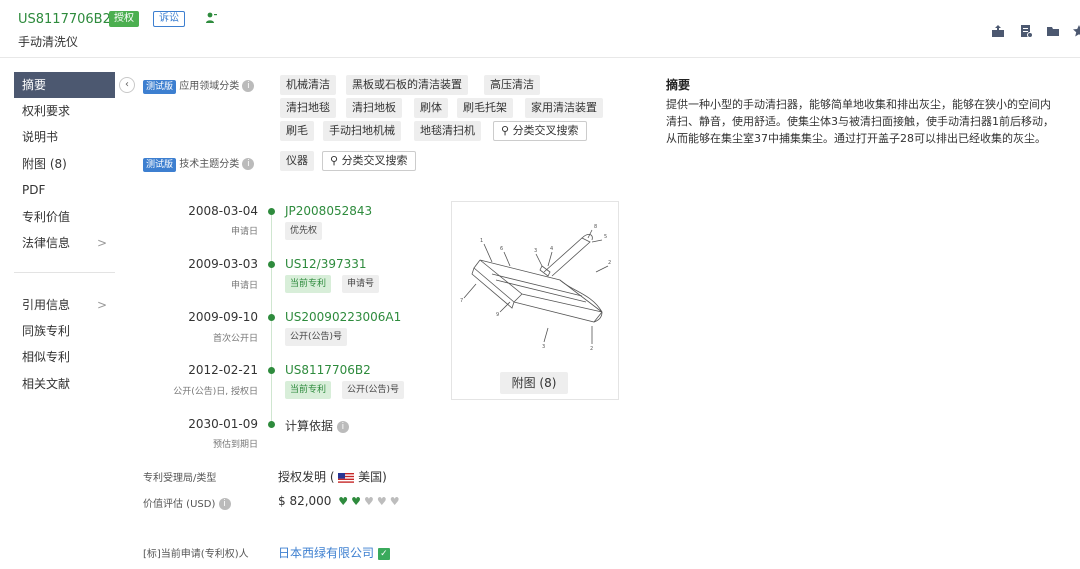 This screenshot has height=569, width=1080. Describe the element at coordinates (308, 108) in the screenshot. I see `classification-tag: 清扫地毯` at that location.